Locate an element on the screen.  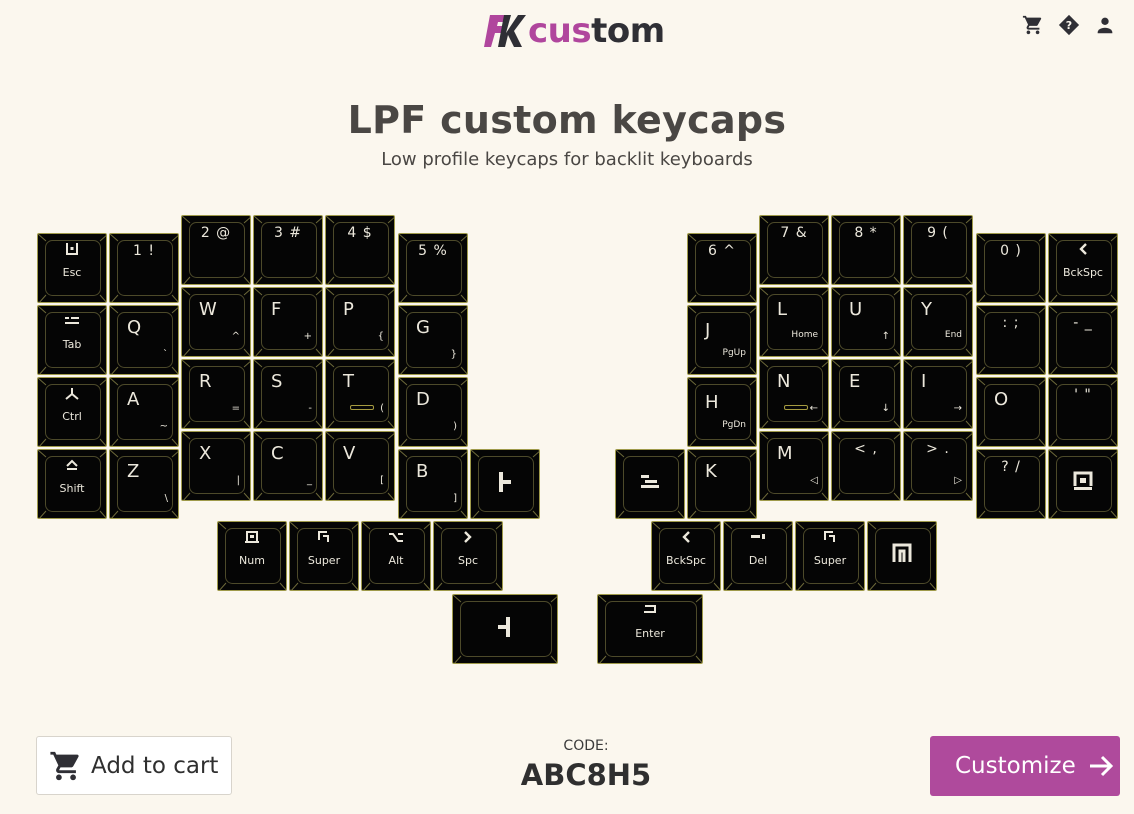
key-7: 7 & is located at coordinates (794, 250).